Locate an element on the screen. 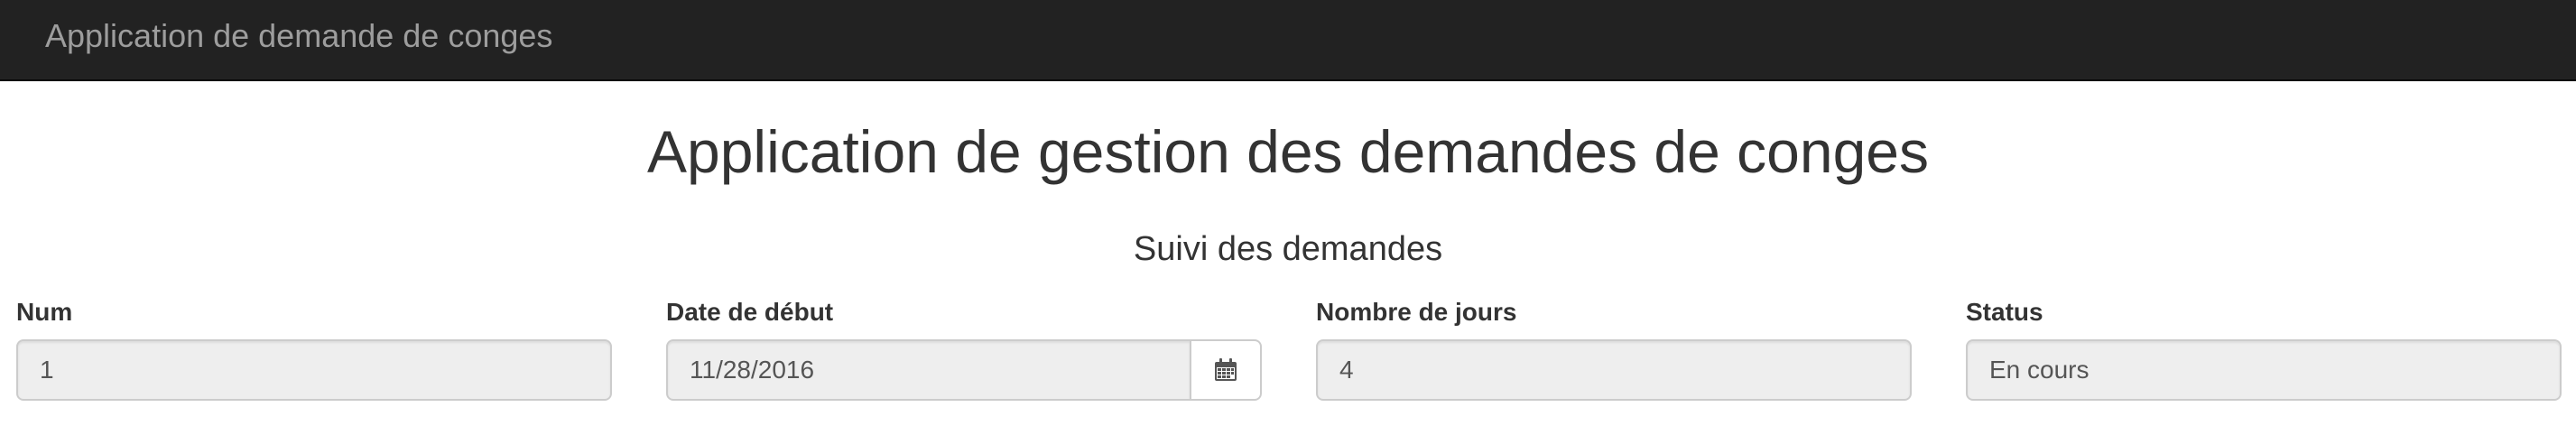 This screenshot has width=2576, height=435. calendar-button is located at coordinates (1226, 370).